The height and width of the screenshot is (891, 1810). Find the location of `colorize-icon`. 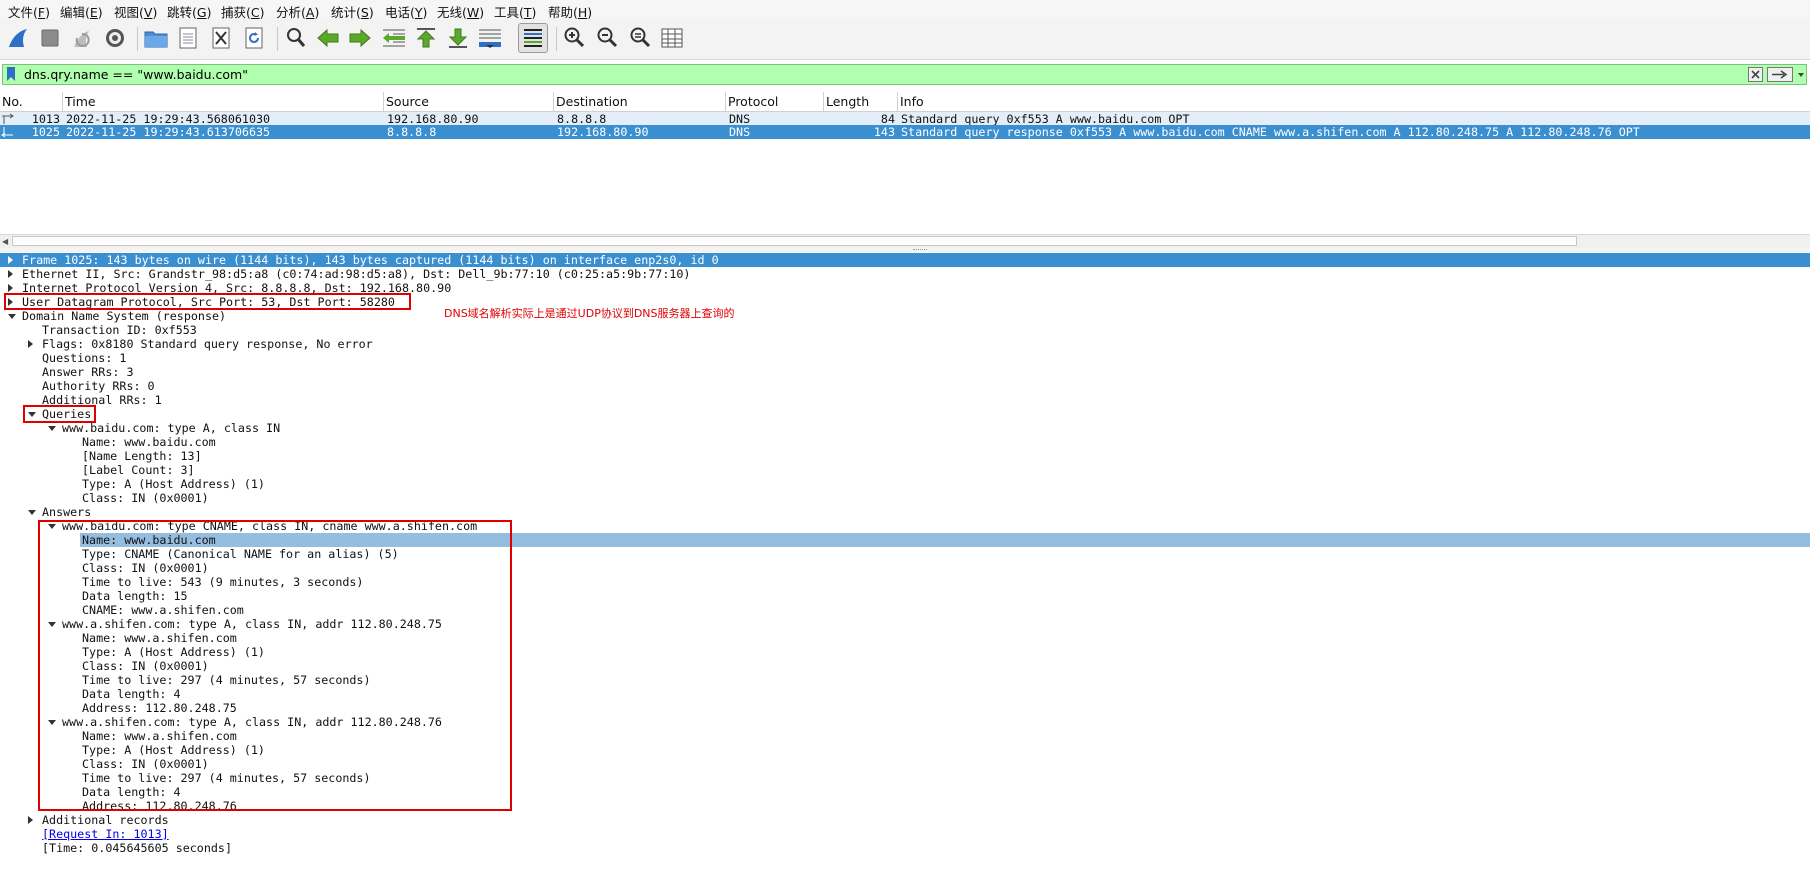

colorize-icon is located at coordinates (533, 38).